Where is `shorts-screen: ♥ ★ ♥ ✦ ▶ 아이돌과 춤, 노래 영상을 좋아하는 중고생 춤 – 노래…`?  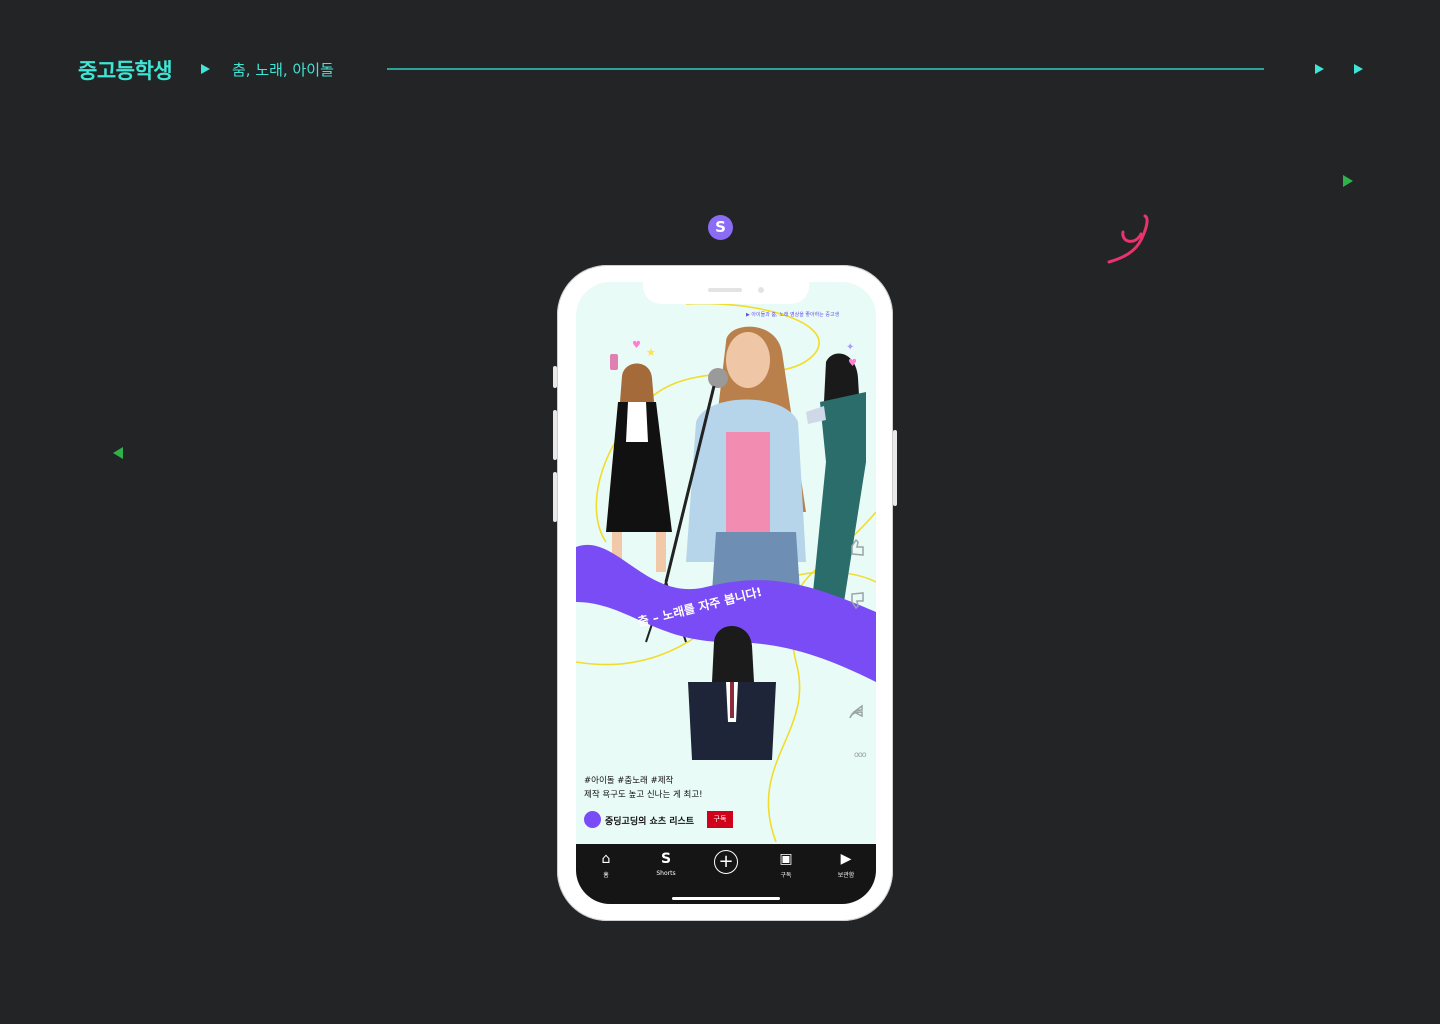
shorts-screen: ♥ ★ ♥ ✦ ▶ 아이돌과 춤, 노래 영상을 좋아하는 중고생 춤 – 노래… is located at coordinates (726, 593).